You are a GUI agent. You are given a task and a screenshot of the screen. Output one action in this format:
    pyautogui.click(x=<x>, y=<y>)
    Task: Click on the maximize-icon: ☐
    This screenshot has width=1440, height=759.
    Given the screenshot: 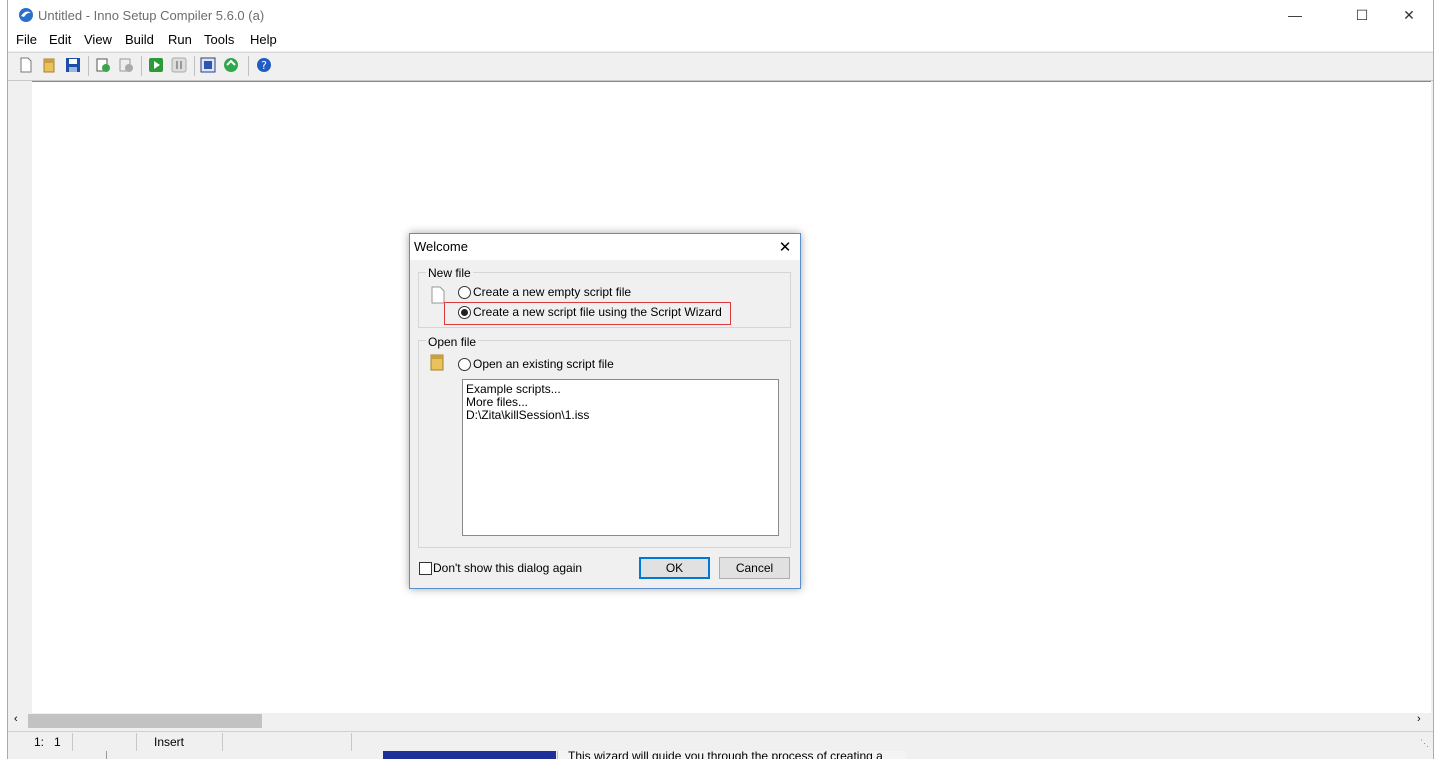 What is the action you would take?
    pyautogui.click(x=1362, y=14)
    